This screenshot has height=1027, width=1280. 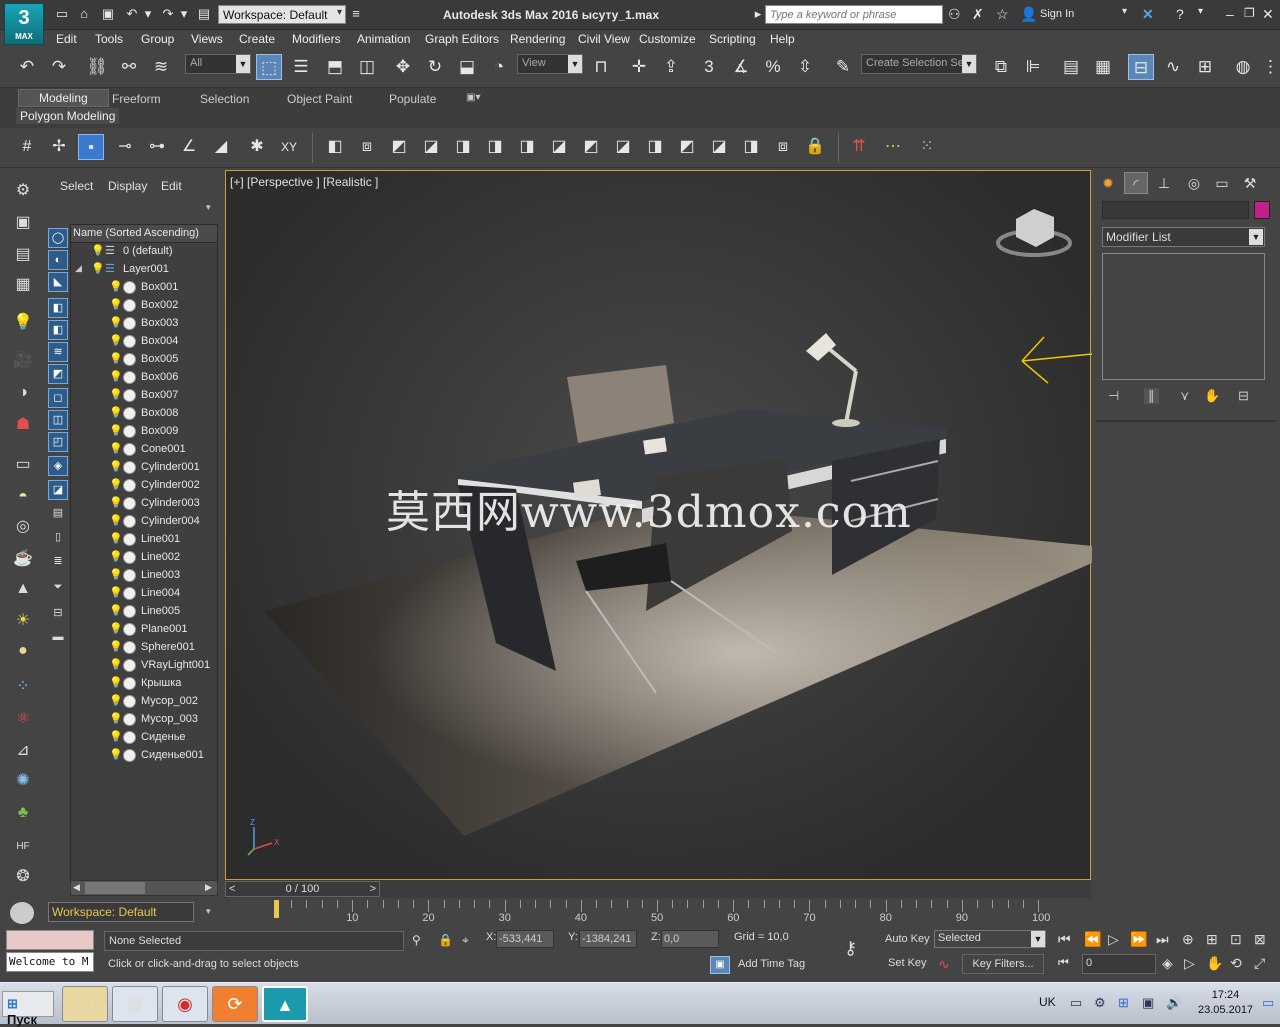 What do you see at coordinates (144, 234) in the screenshot?
I see `column-header-name: Name (Sorted Ascending)` at bounding box center [144, 234].